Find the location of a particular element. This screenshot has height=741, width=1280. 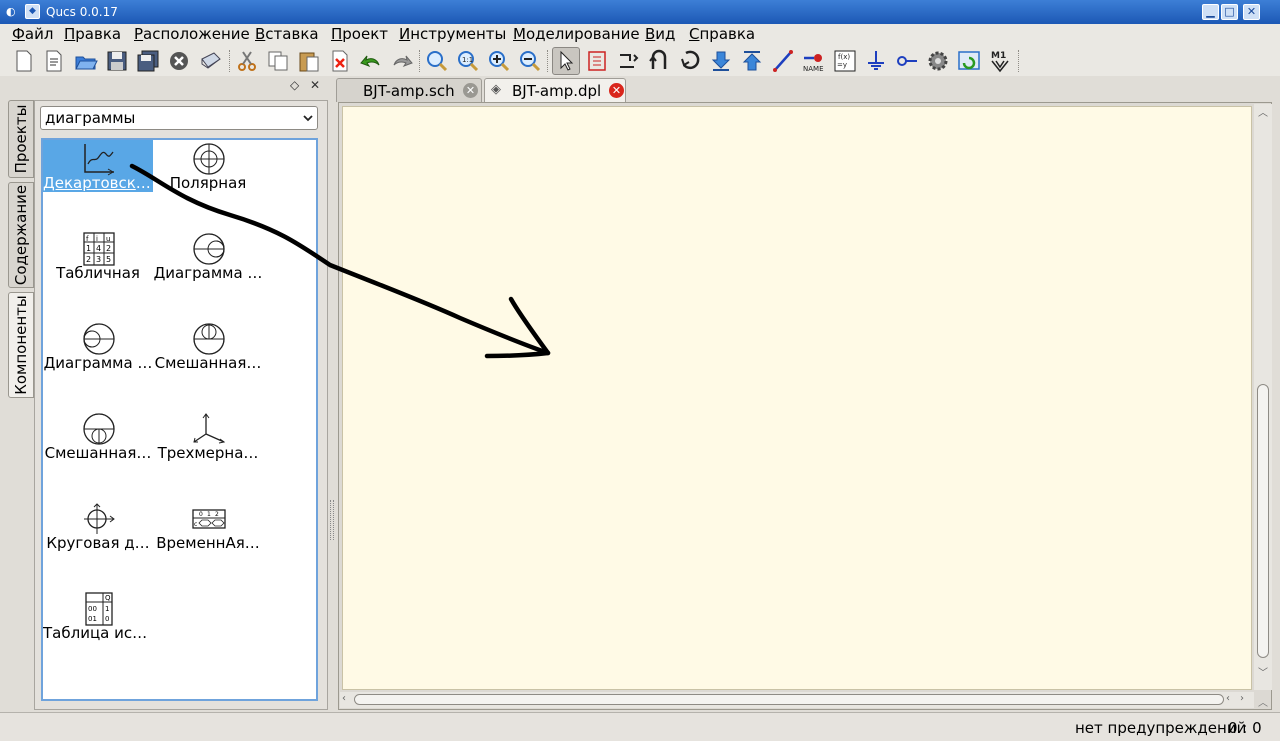

move-down-icon is located at coordinates (752, 61).